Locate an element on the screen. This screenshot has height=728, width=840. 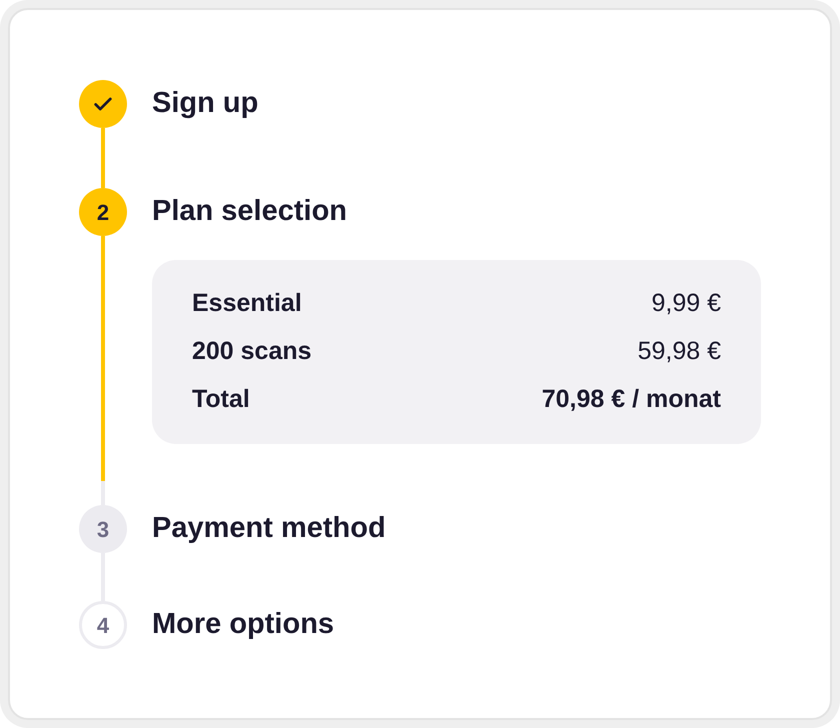
price-label: 200 scans is located at coordinates (252, 352).